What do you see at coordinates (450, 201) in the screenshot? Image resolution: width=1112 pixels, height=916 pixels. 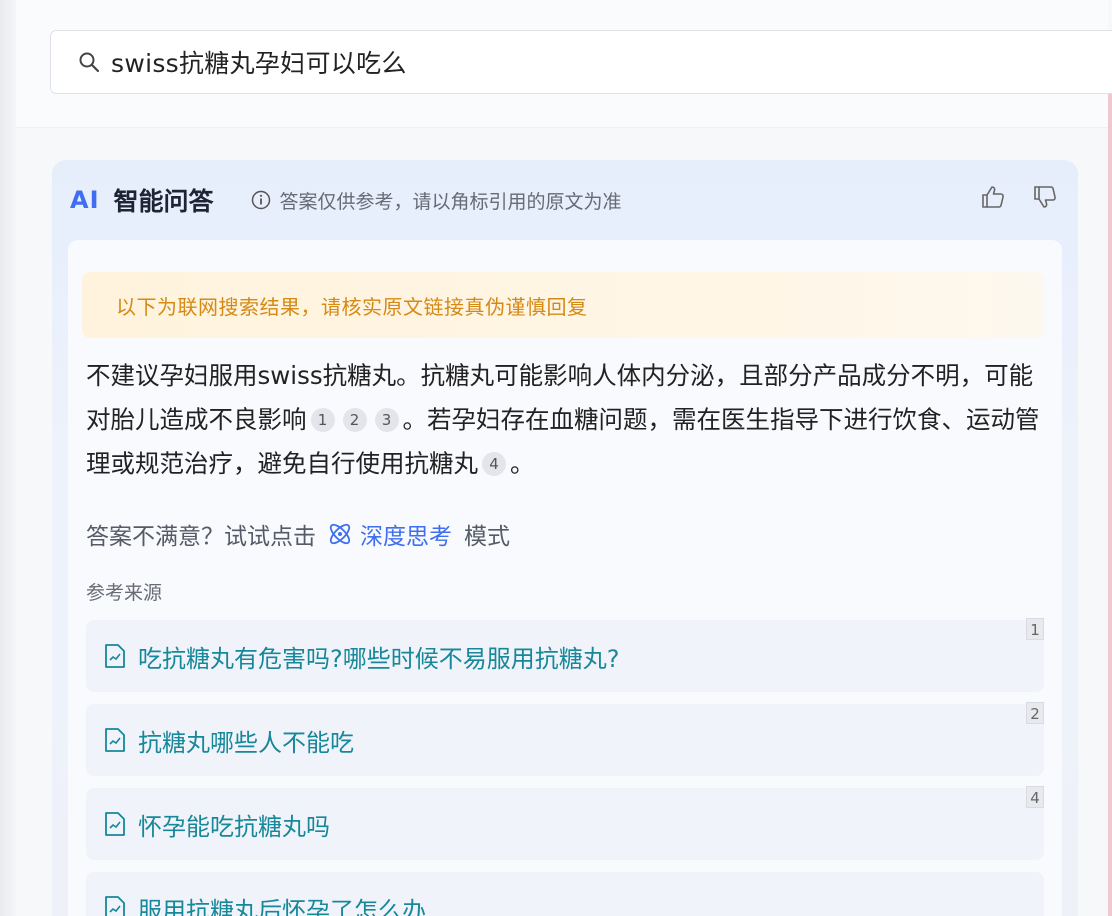 I see `ai-disclaimer: 答案仅供参考，请以角标引用的原文为准` at bounding box center [450, 201].